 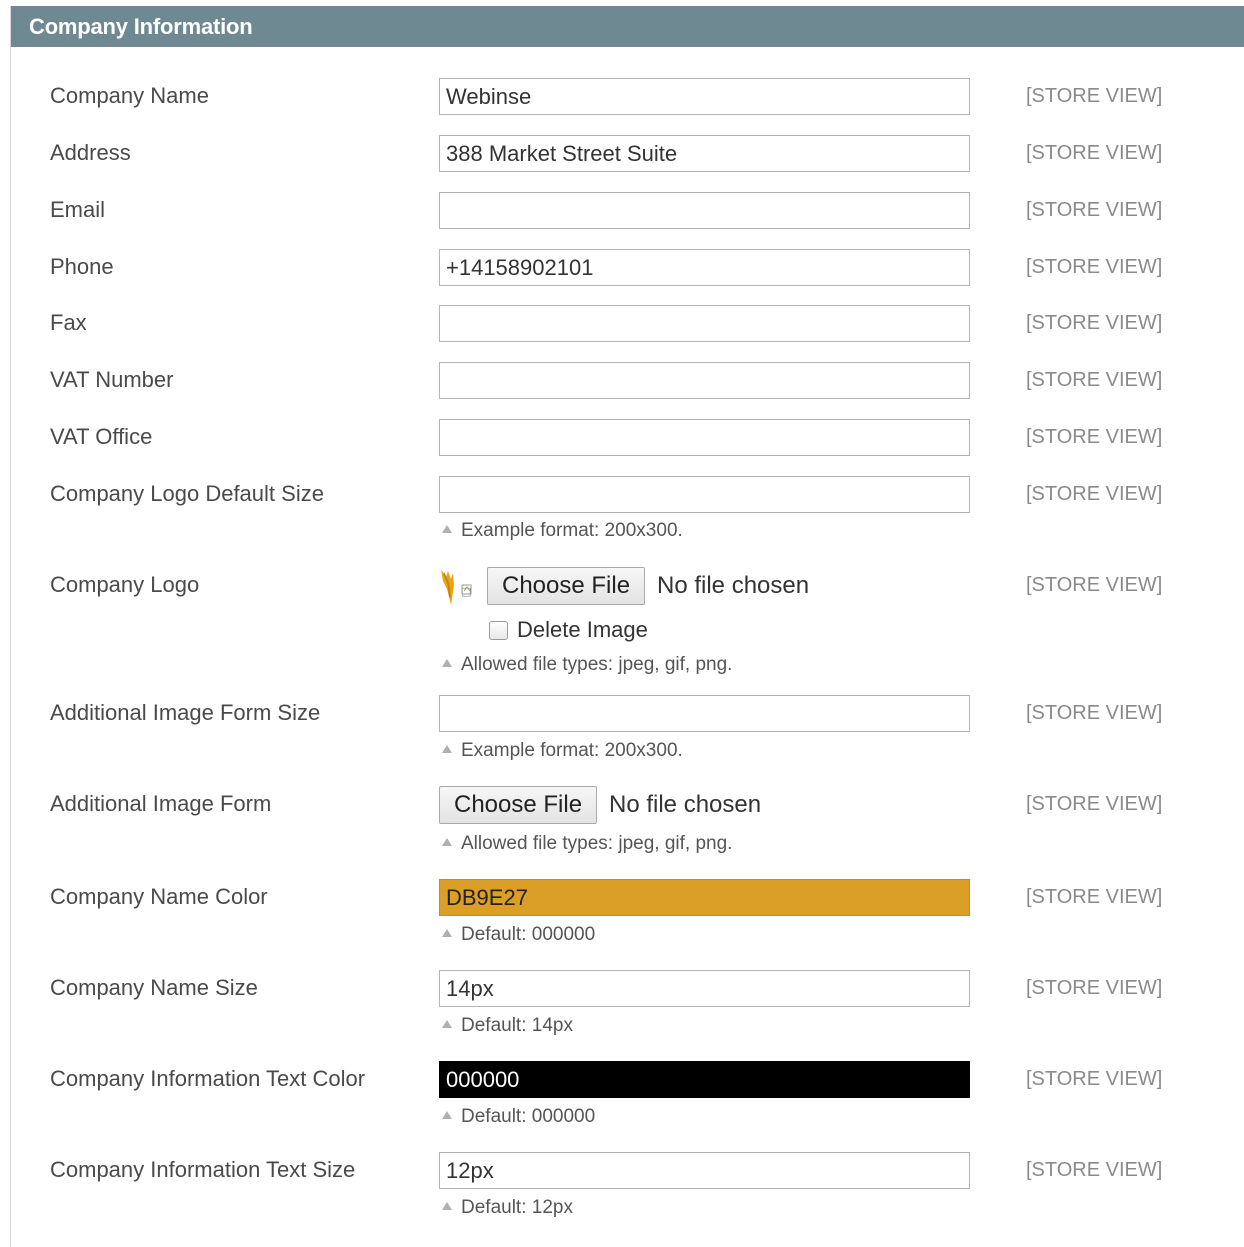 What do you see at coordinates (90, 152) in the screenshot?
I see `label-address: Address` at bounding box center [90, 152].